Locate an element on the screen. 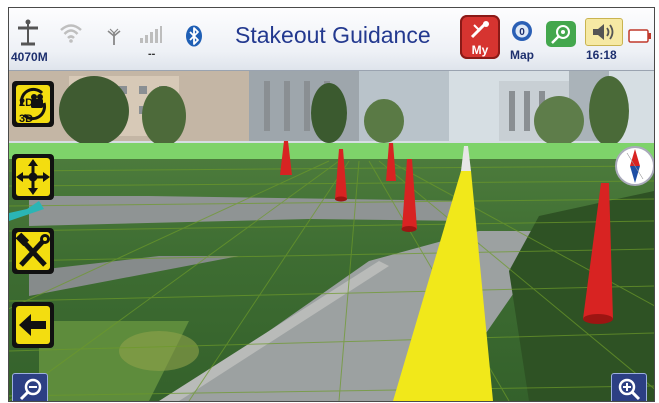 This screenshot has height=403, width=659. radio-antenna-icon is located at coordinates (114, 37).